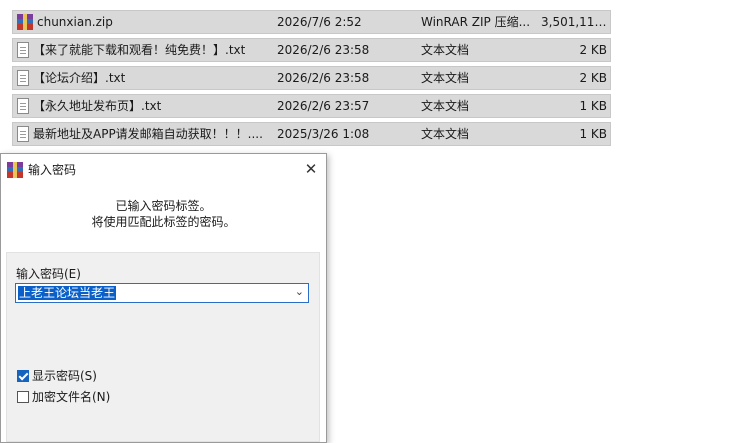 The width and height of the screenshot is (743, 443). Describe the element at coordinates (15, 170) in the screenshot. I see `winrar-icon` at that location.